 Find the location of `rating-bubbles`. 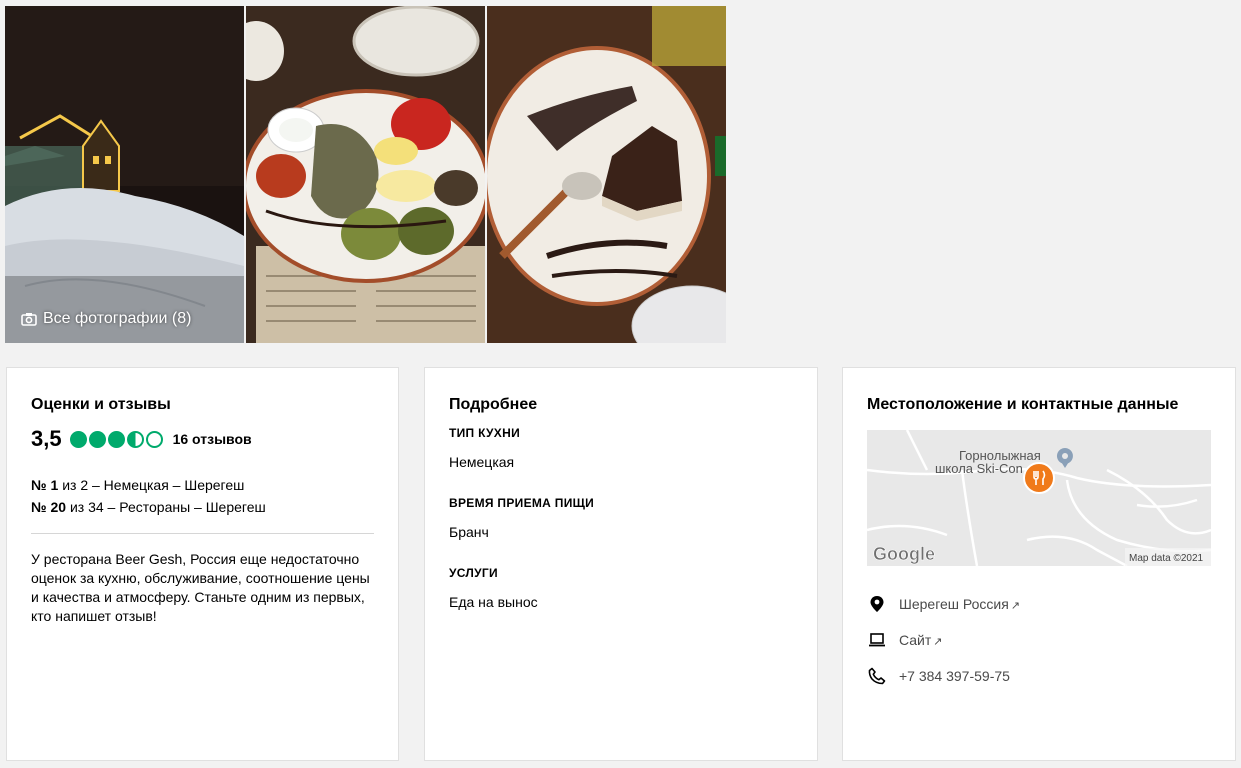

rating-bubbles is located at coordinates (116, 439).